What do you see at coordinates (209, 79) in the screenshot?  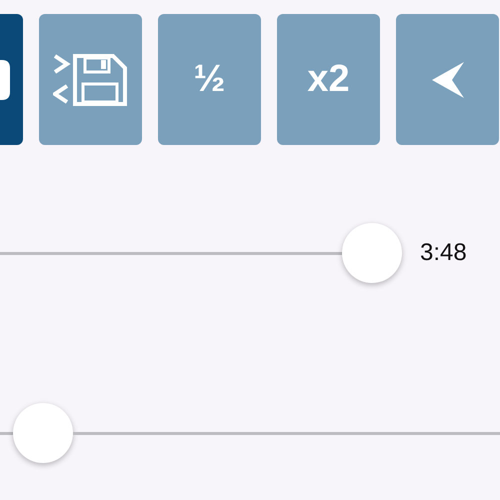 I see `toolbar-button: ½` at bounding box center [209, 79].